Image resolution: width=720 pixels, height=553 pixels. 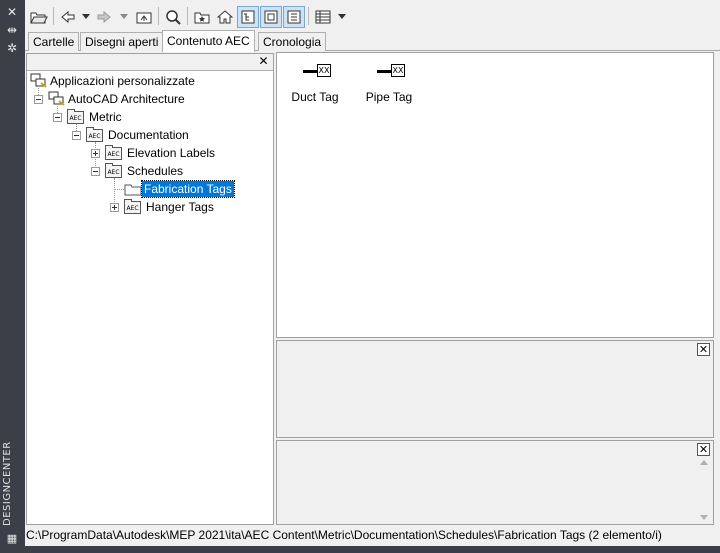 I want to click on tree-node-elevation-labels: AEC Elevation Labels, so click(x=161, y=153).